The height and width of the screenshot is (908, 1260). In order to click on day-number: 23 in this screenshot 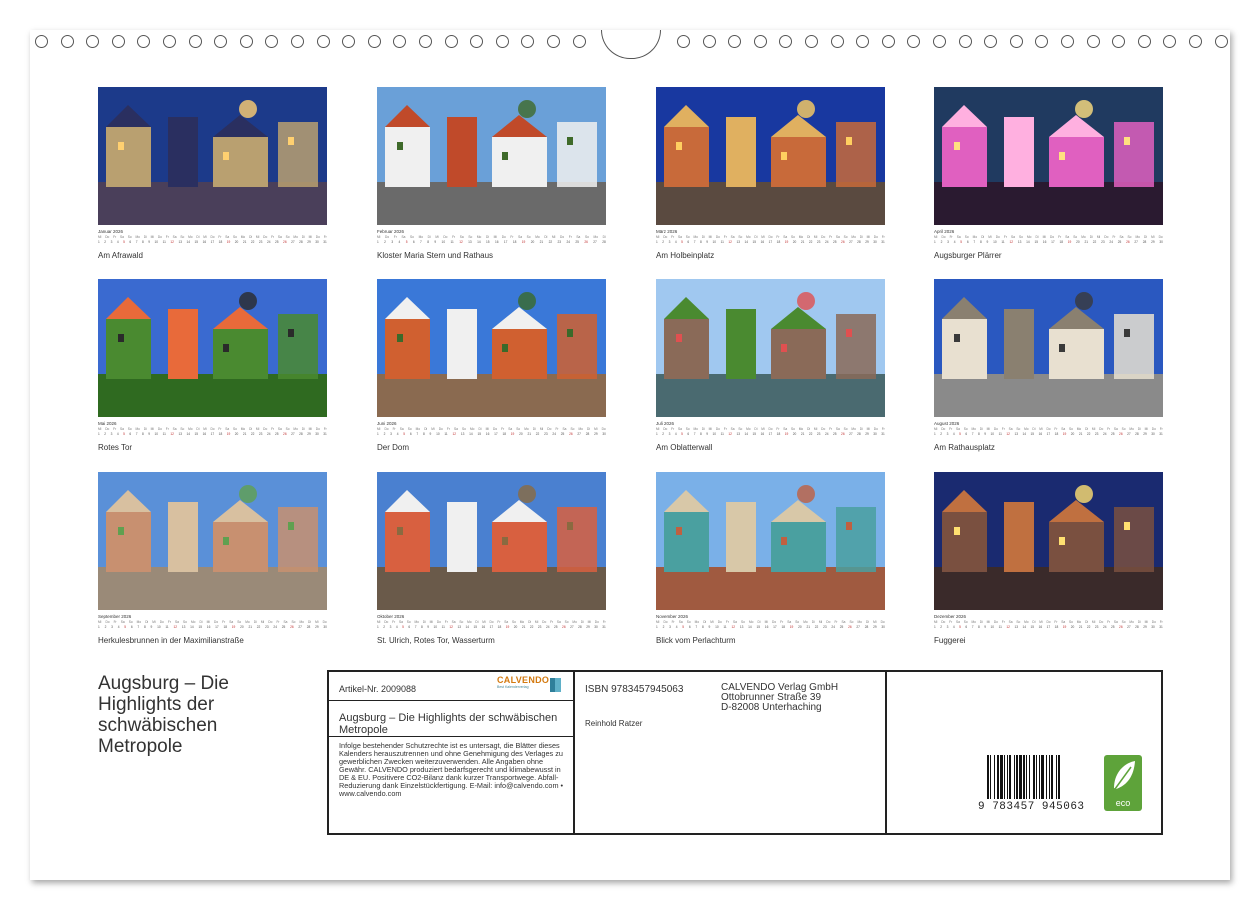, I will do `click(261, 242)`.